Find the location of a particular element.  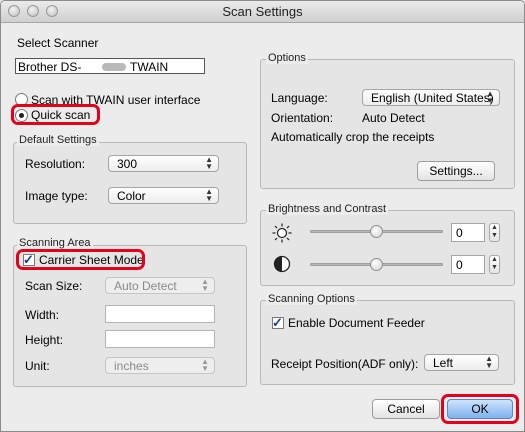

scanning-options-title: Scanning Options is located at coordinates (311, 299).